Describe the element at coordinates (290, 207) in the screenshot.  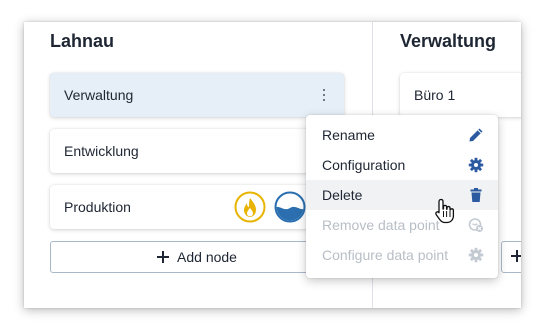
I see `water-icon` at that location.